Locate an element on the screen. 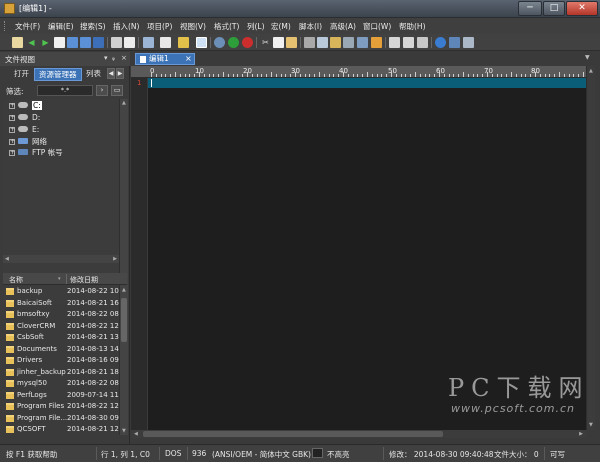 The height and width of the screenshot is (462, 600). tab-open: 打开 is located at coordinates (21, 74).